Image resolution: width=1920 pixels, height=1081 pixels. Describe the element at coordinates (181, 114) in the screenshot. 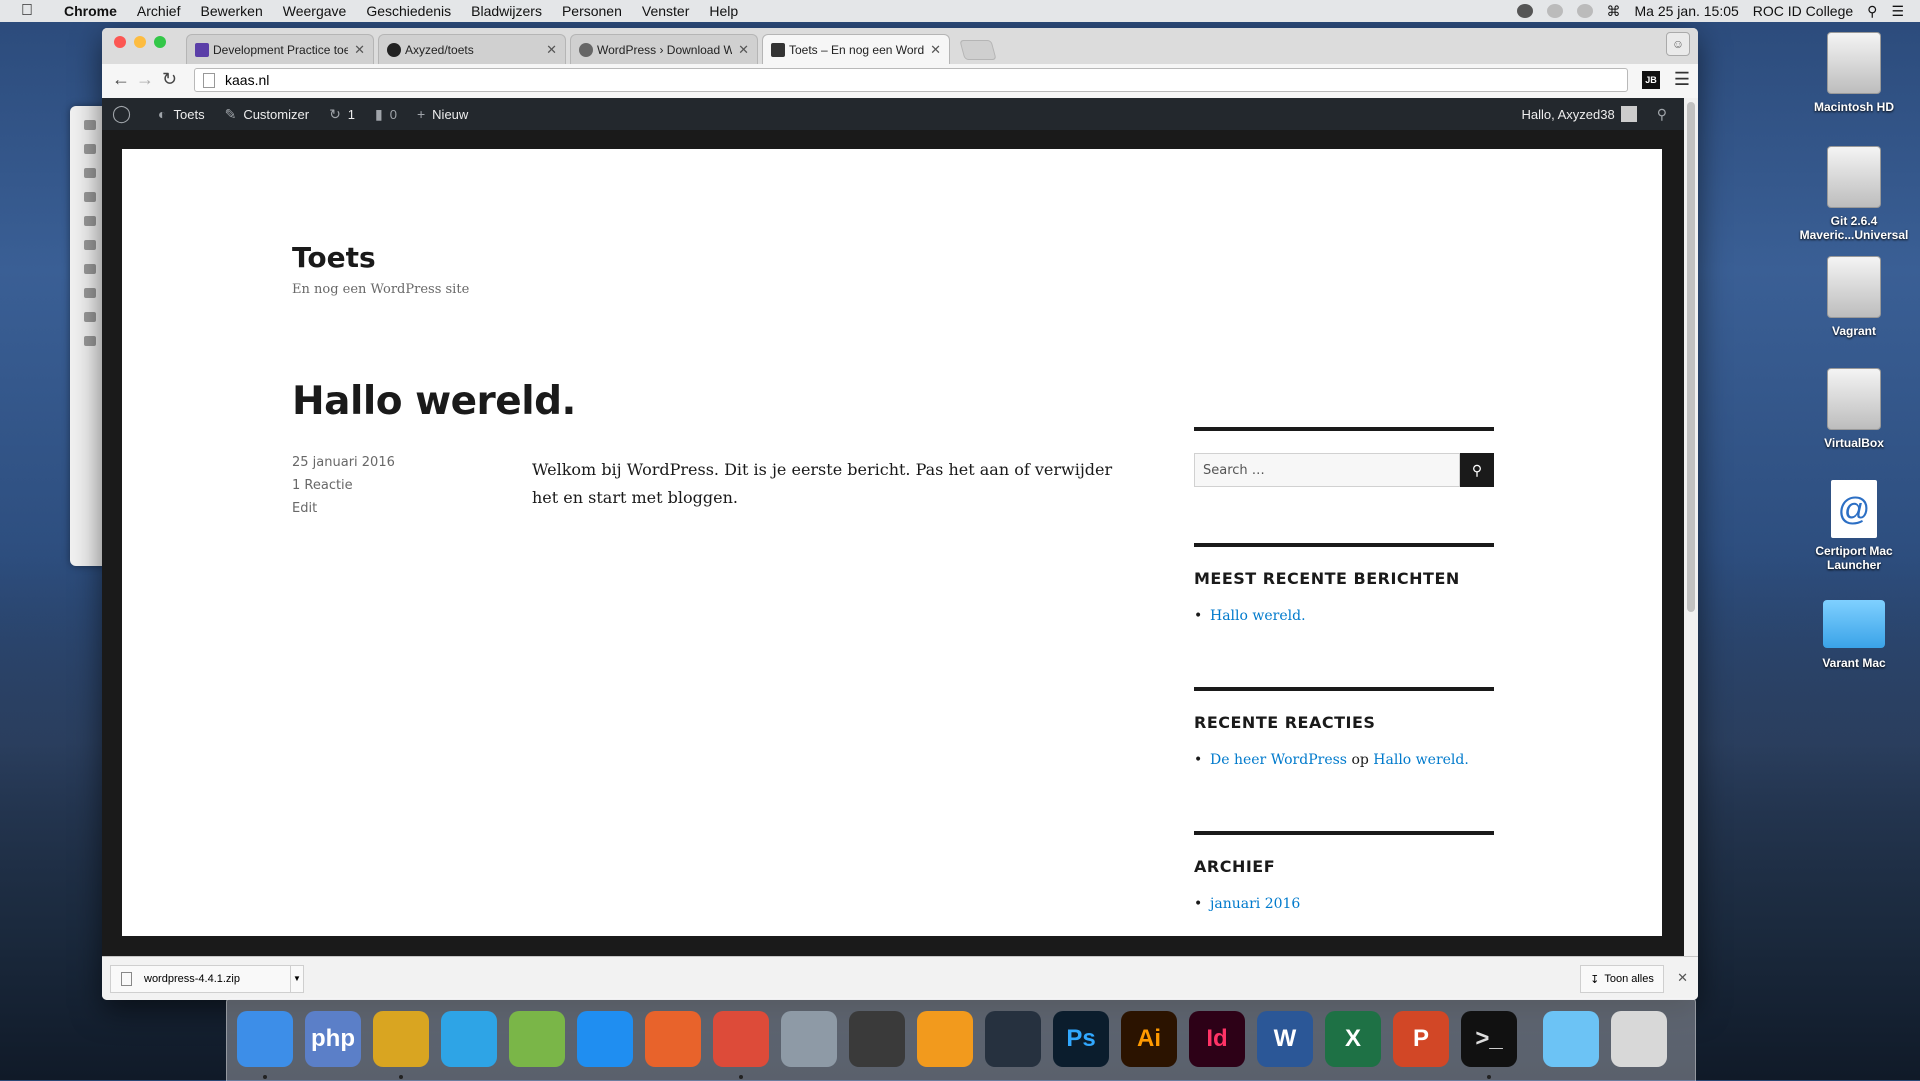

I see `admin-site-name: ◐ Toets` at that location.